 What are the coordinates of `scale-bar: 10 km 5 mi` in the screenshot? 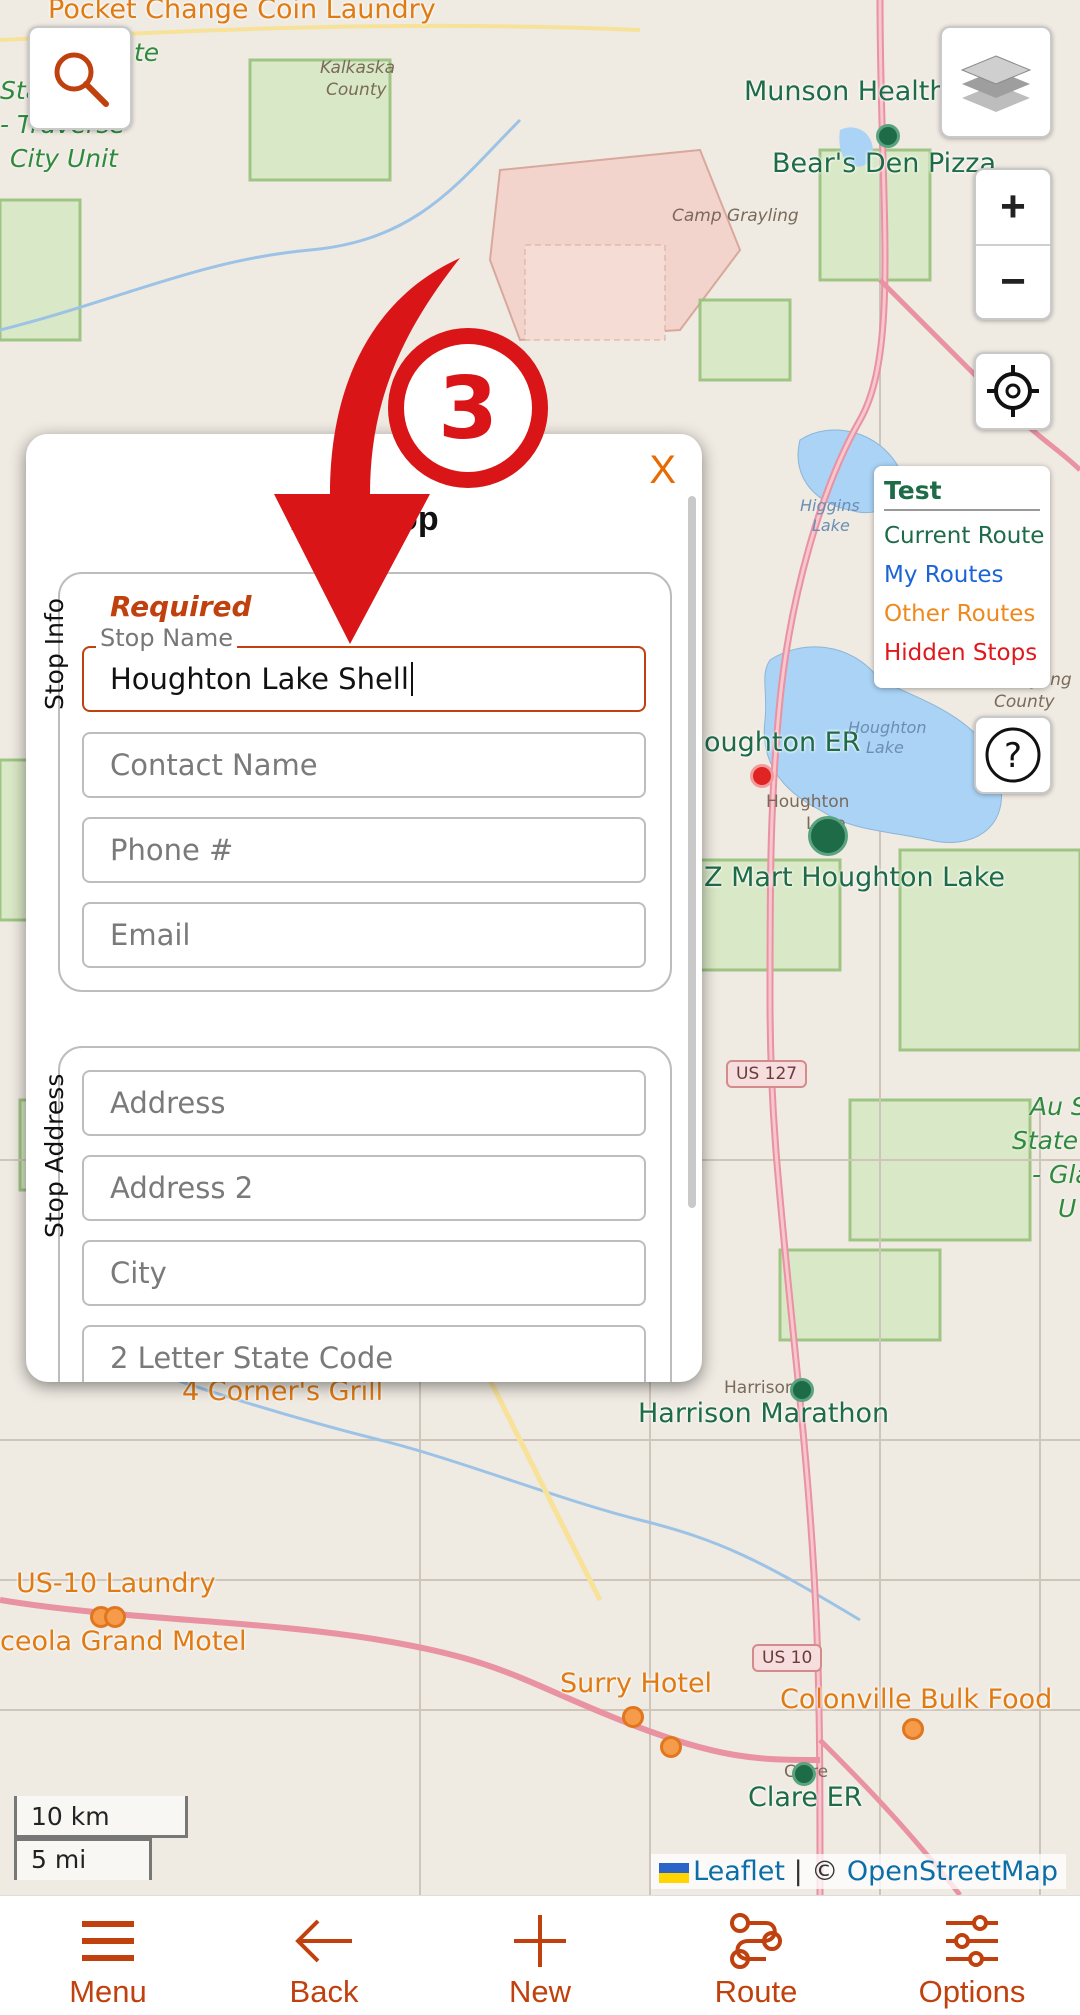 It's located at (101, 1838).